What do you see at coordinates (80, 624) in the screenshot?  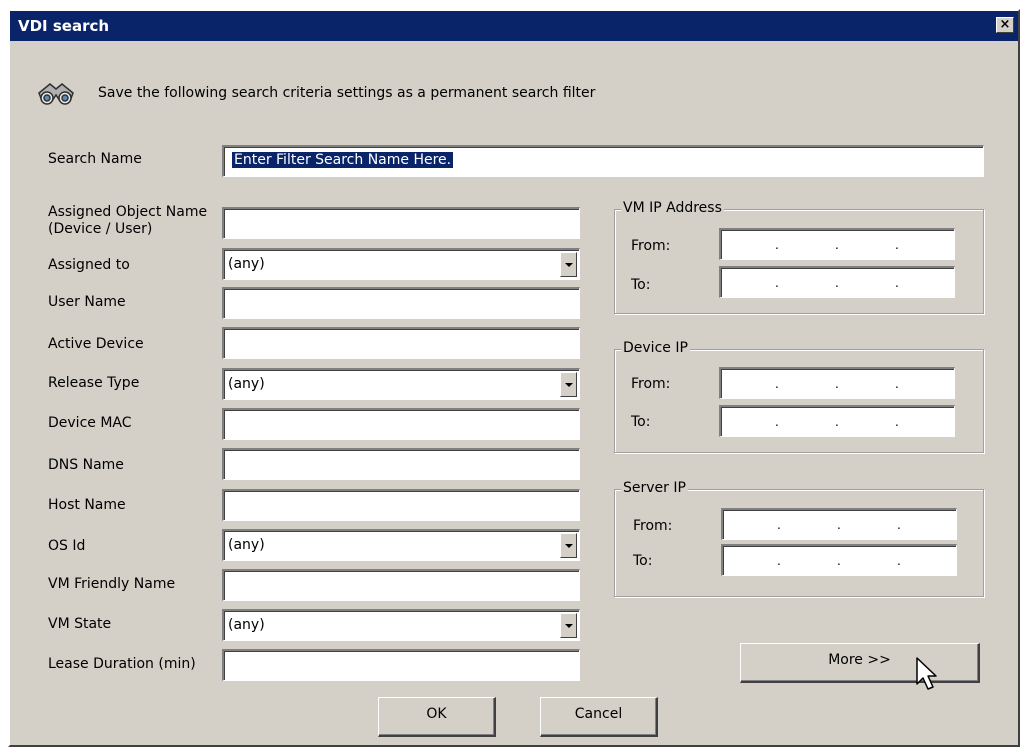 I see `vm-state-label: VM State` at bounding box center [80, 624].